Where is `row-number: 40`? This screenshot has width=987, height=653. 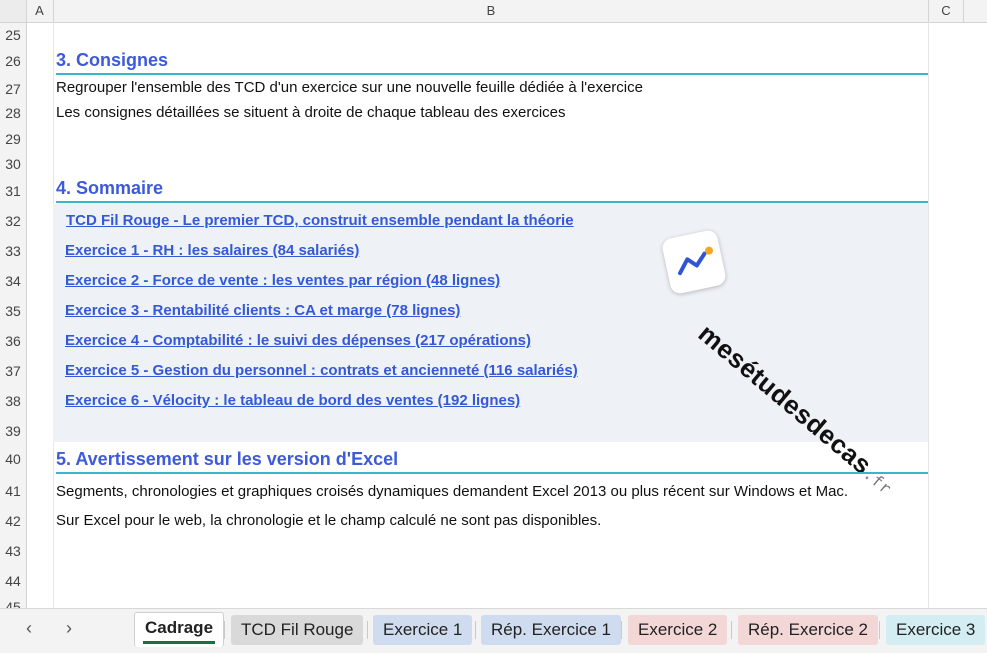
row-number: 40 is located at coordinates (13, 459).